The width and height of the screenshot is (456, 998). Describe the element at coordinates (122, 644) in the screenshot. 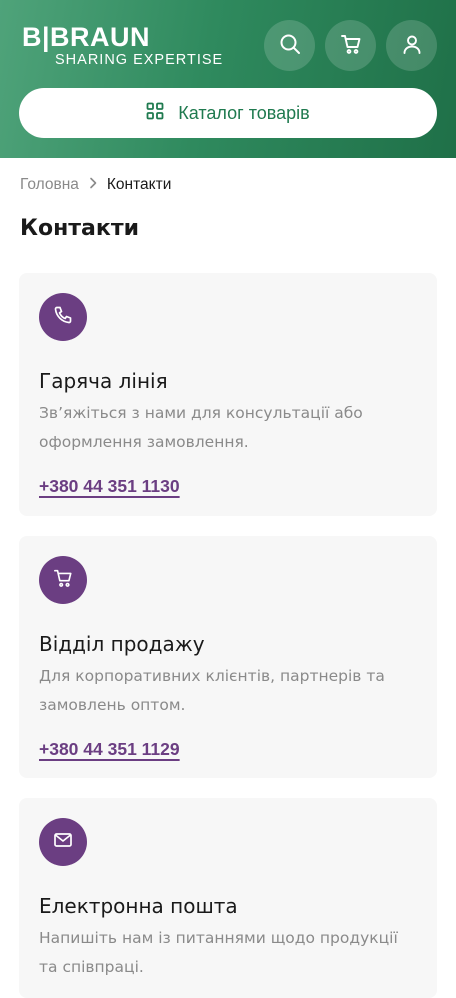

I see `card-title: Відділ продажу` at that location.